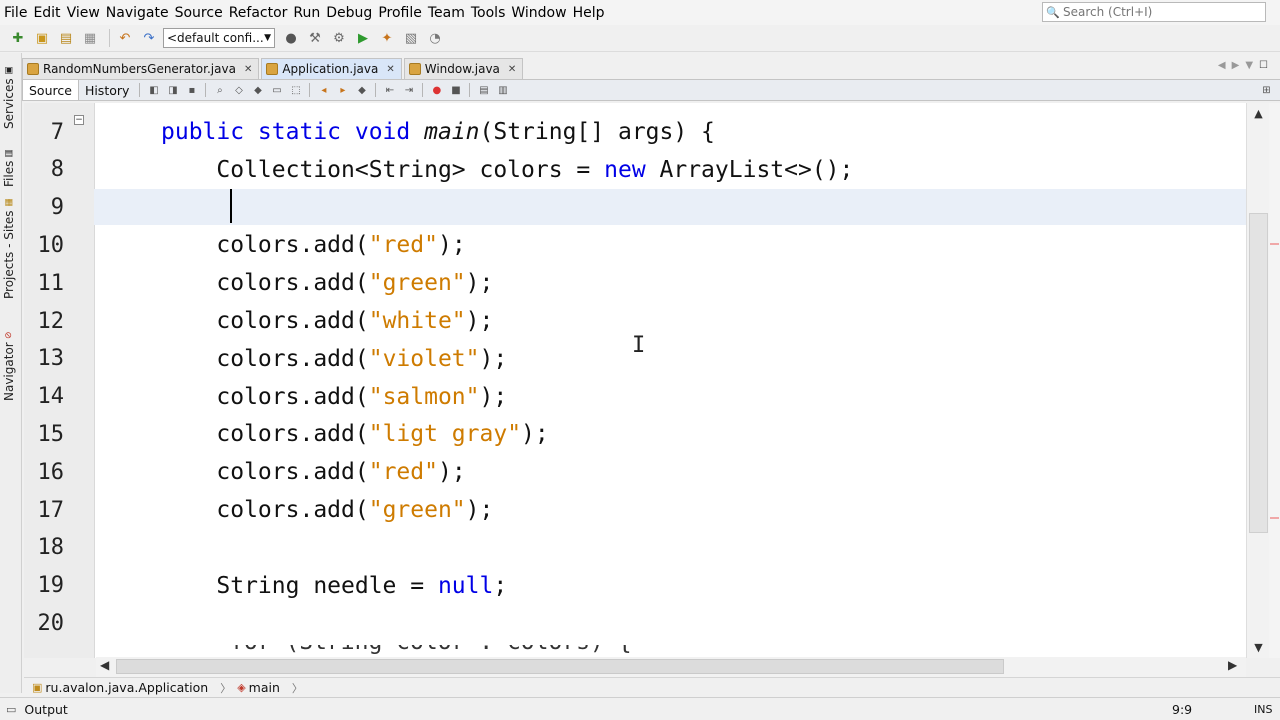  Describe the element at coordinates (424, 358) in the screenshot. I see `string-token: "violet"` at that location.